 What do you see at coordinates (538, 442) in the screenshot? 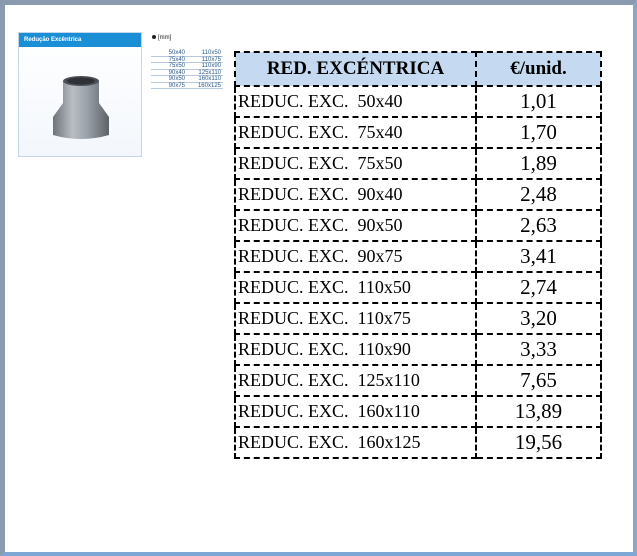
I see `price-cell: 19,56` at bounding box center [538, 442].